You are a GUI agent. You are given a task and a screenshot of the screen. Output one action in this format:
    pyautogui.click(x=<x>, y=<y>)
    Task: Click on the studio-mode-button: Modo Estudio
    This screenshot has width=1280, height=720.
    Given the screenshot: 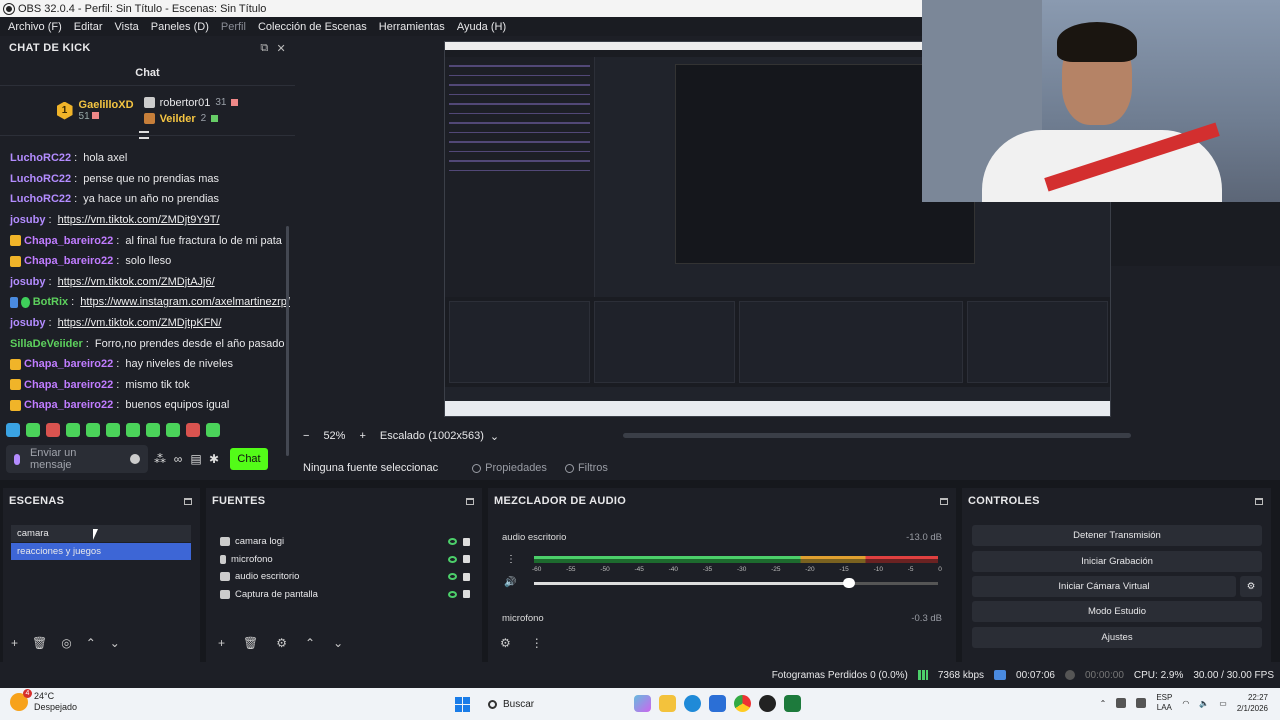 What is the action you would take?
    pyautogui.click(x=1117, y=611)
    